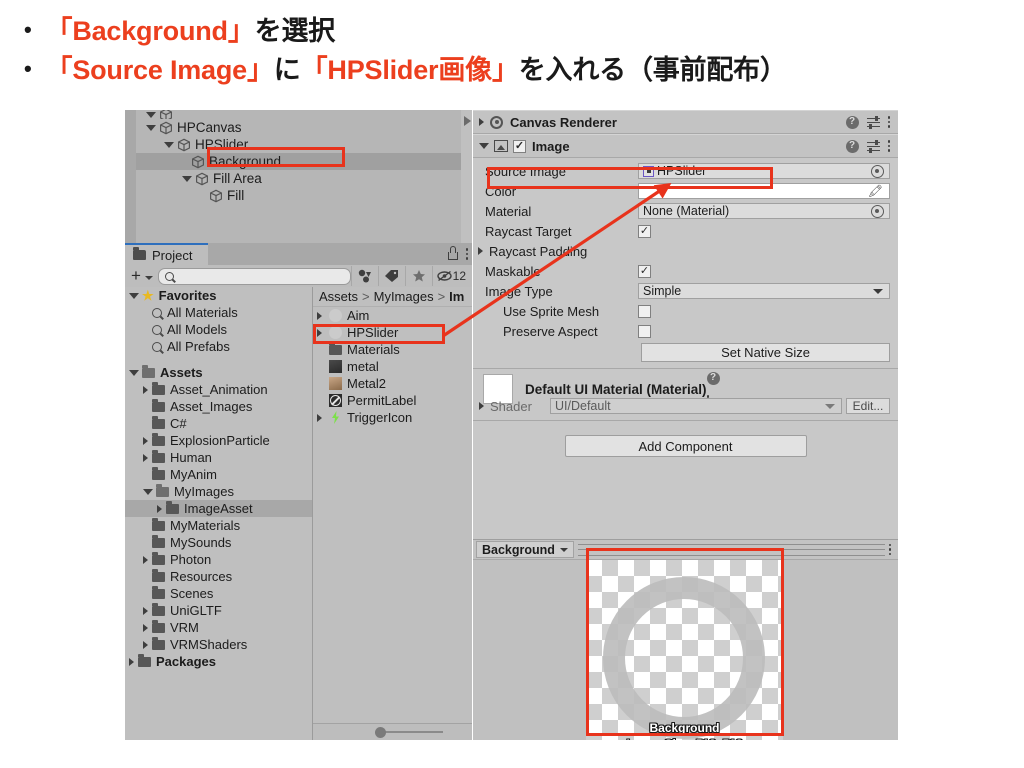 This screenshot has height=768, width=1024. What do you see at coordinates (452, 252) in the screenshot?
I see `lock-icon` at bounding box center [452, 252].